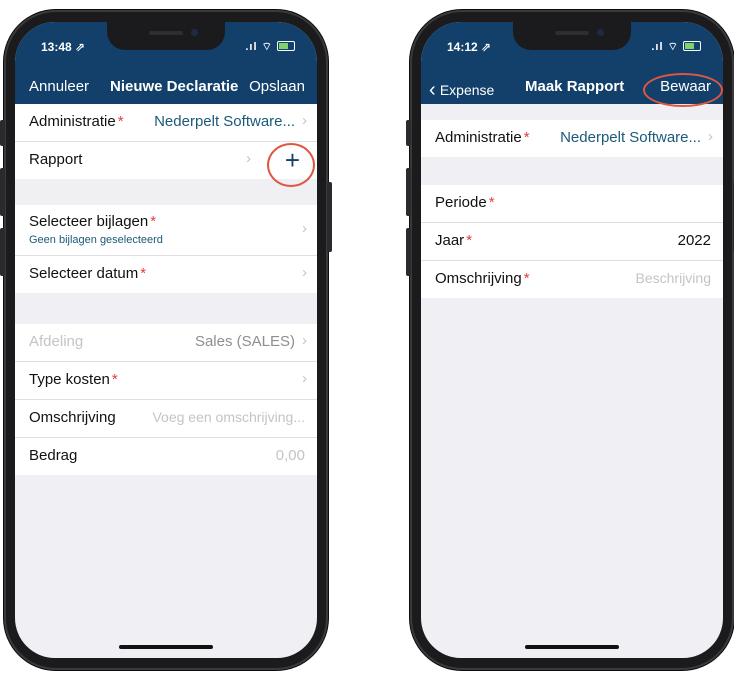 This screenshot has height=673, width=734. I want to click on department-label: Afdeling, so click(56, 341).